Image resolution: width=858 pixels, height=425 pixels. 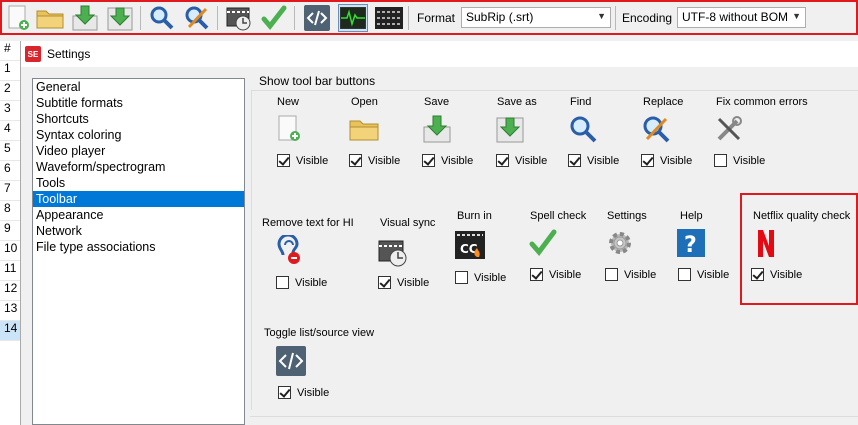 What do you see at coordinates (554, 420) in the screenshot?
I see `panel-bottom-edge` at bounding box center [554, 420].